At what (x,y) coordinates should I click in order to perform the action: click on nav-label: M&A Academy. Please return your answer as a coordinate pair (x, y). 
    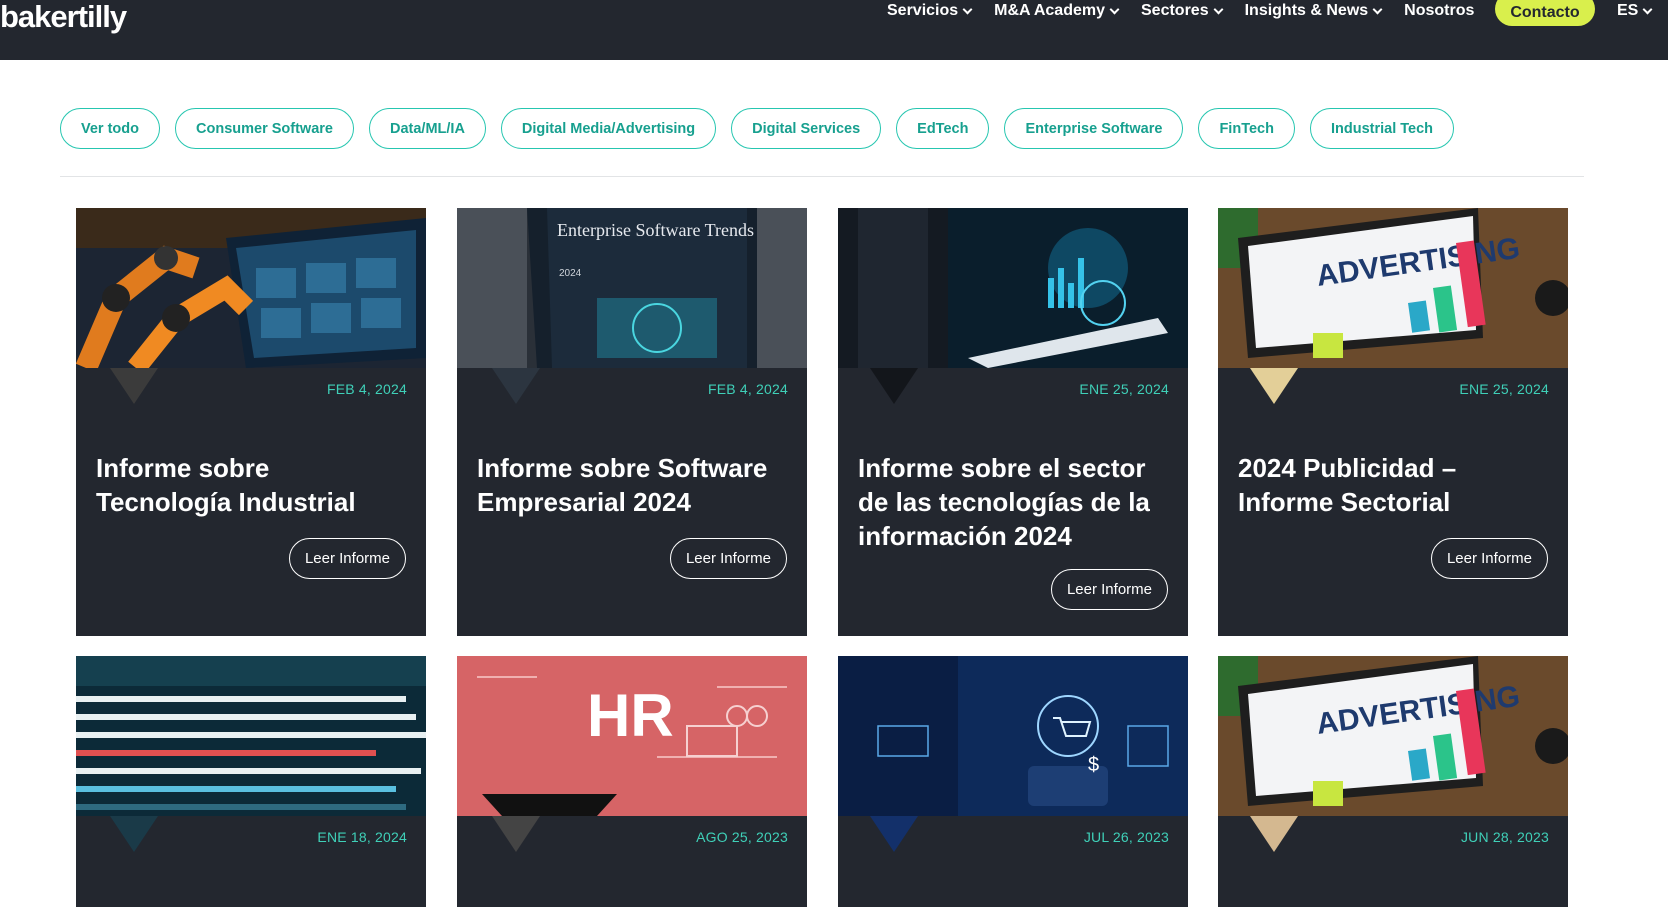
    Looking at the image, I should click on (1049, 10).